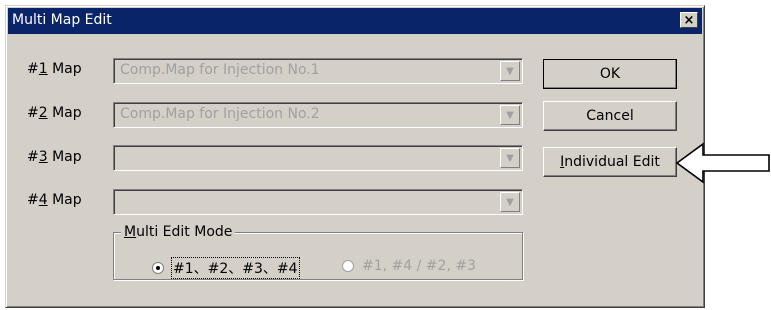  Describe the element at coordinates (610, 162) in the screenshot. I see `individual-edit-button: Individual Edit` at that location.